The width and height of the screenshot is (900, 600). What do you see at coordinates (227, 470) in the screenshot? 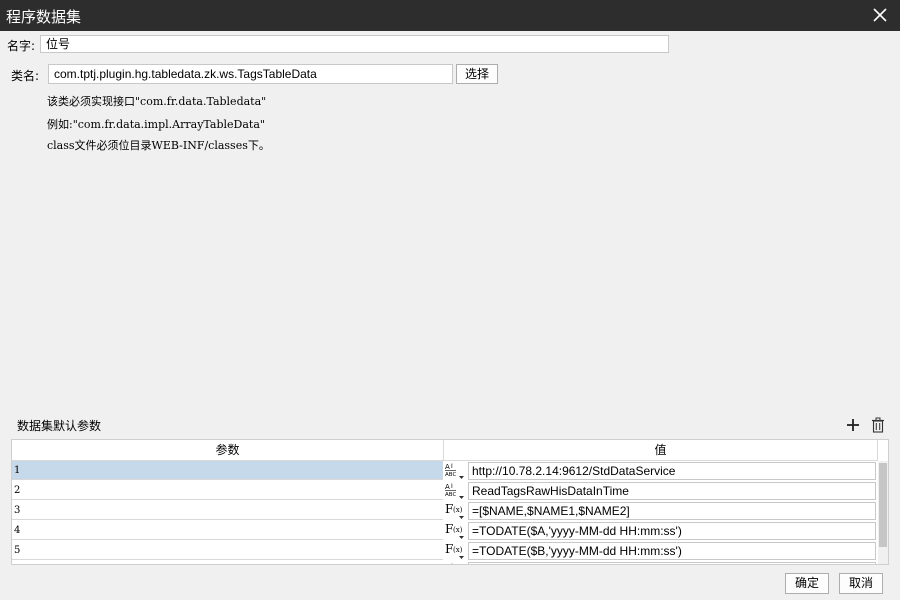
I see `param-name-cell: 1` at bounding box center [227, 470].